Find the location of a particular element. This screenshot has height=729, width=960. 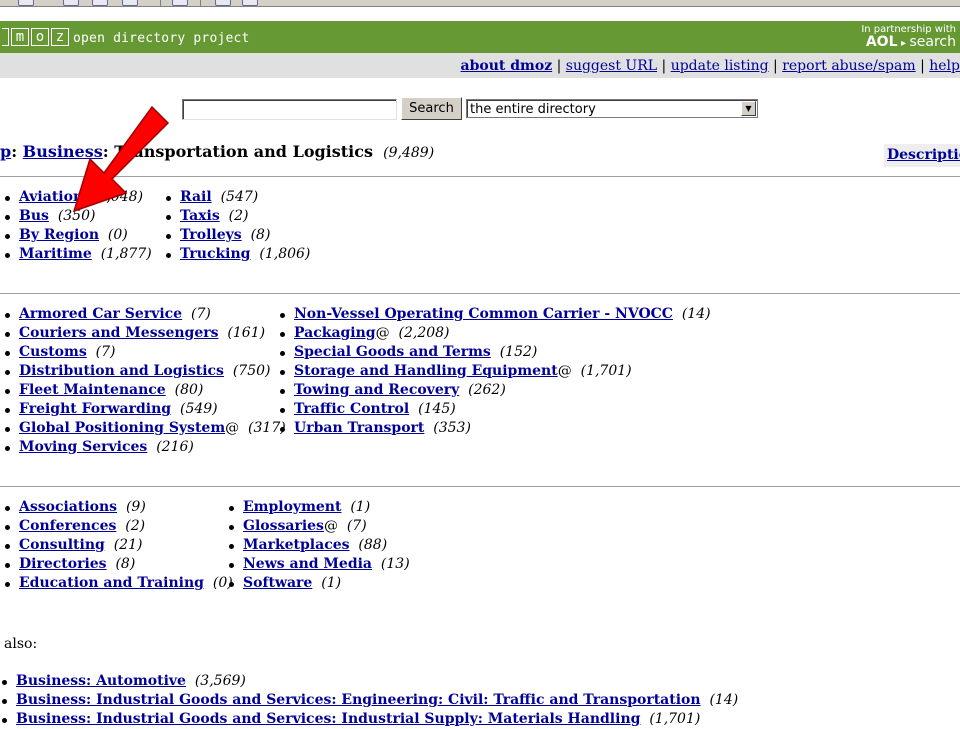

category-link: Directories is located at coordinates (63, 564).